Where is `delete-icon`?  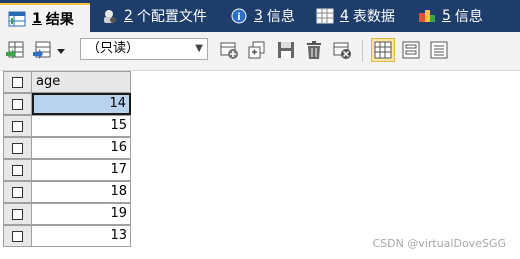
delete-icon is located at coordinates (314, 50).